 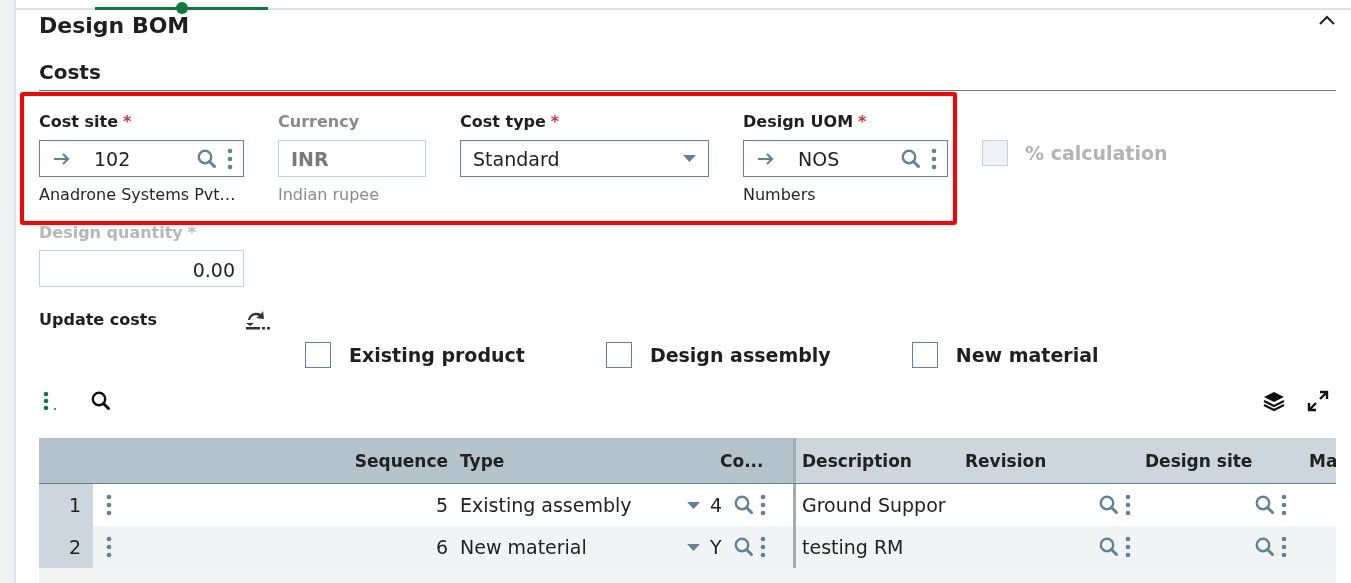 I want to click on table-cell: 6, so click(x=441, y=547).